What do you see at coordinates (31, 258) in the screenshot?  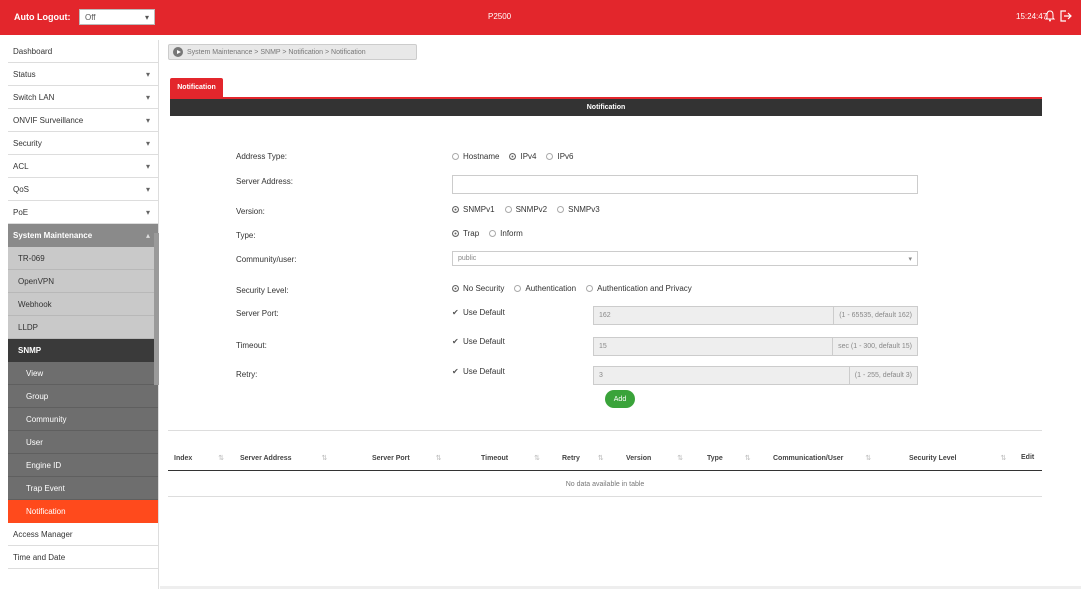 I see `sidebar-item-label: TR-069` at bounding box center [31, 258].